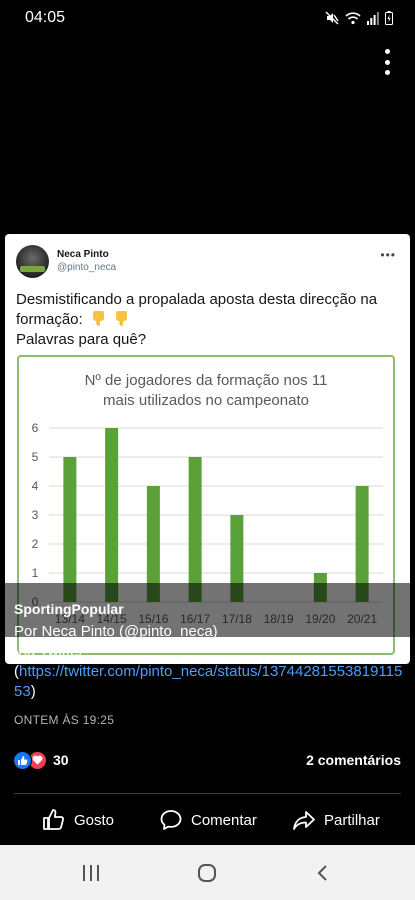 The height and width of the screenshot is (900, 415). Describe the element at coordinates (35, 457) in the screenshot. I see `y-tick-label: 5` at that location.